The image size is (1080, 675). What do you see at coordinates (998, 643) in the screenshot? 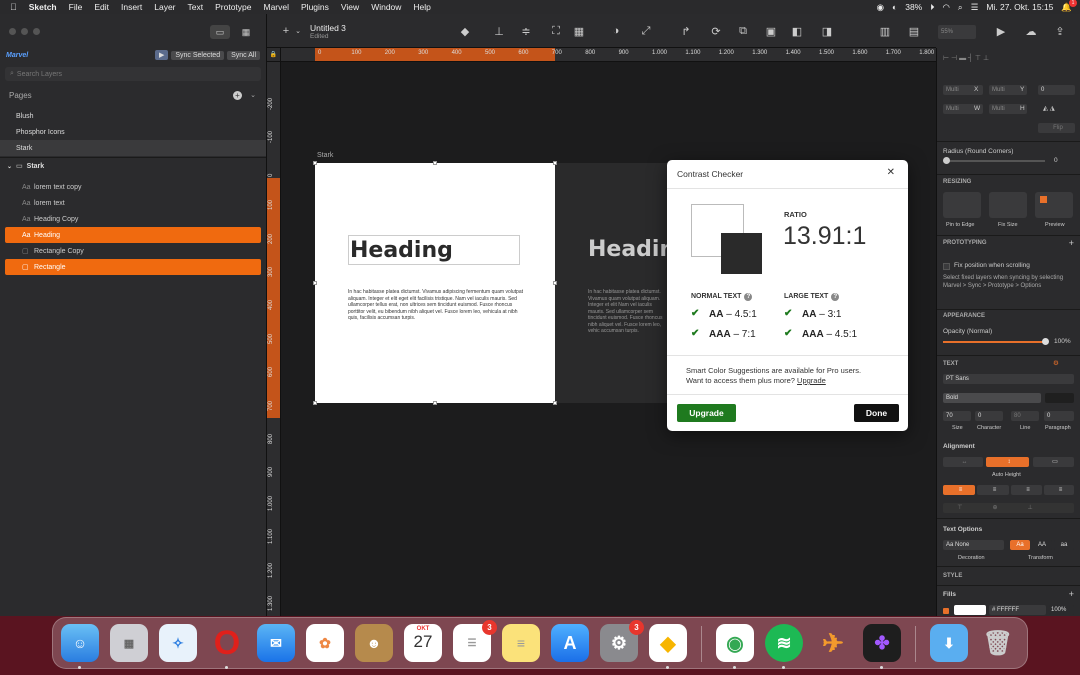
I see `trash-icon: 🗑` at bounding box center [998, 643].